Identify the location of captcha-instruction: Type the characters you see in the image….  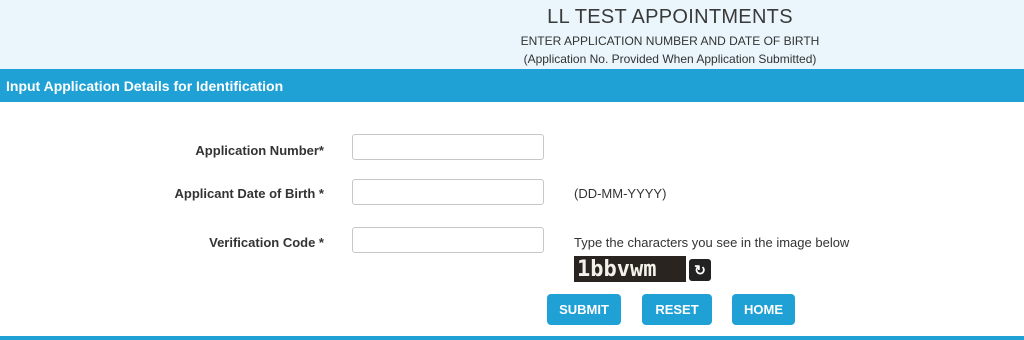
(712, 242).